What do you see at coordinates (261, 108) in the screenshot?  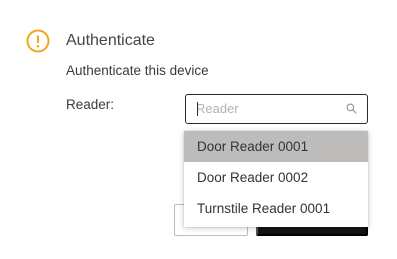 I see `reader-search-input` at bounding box center [261, 108].